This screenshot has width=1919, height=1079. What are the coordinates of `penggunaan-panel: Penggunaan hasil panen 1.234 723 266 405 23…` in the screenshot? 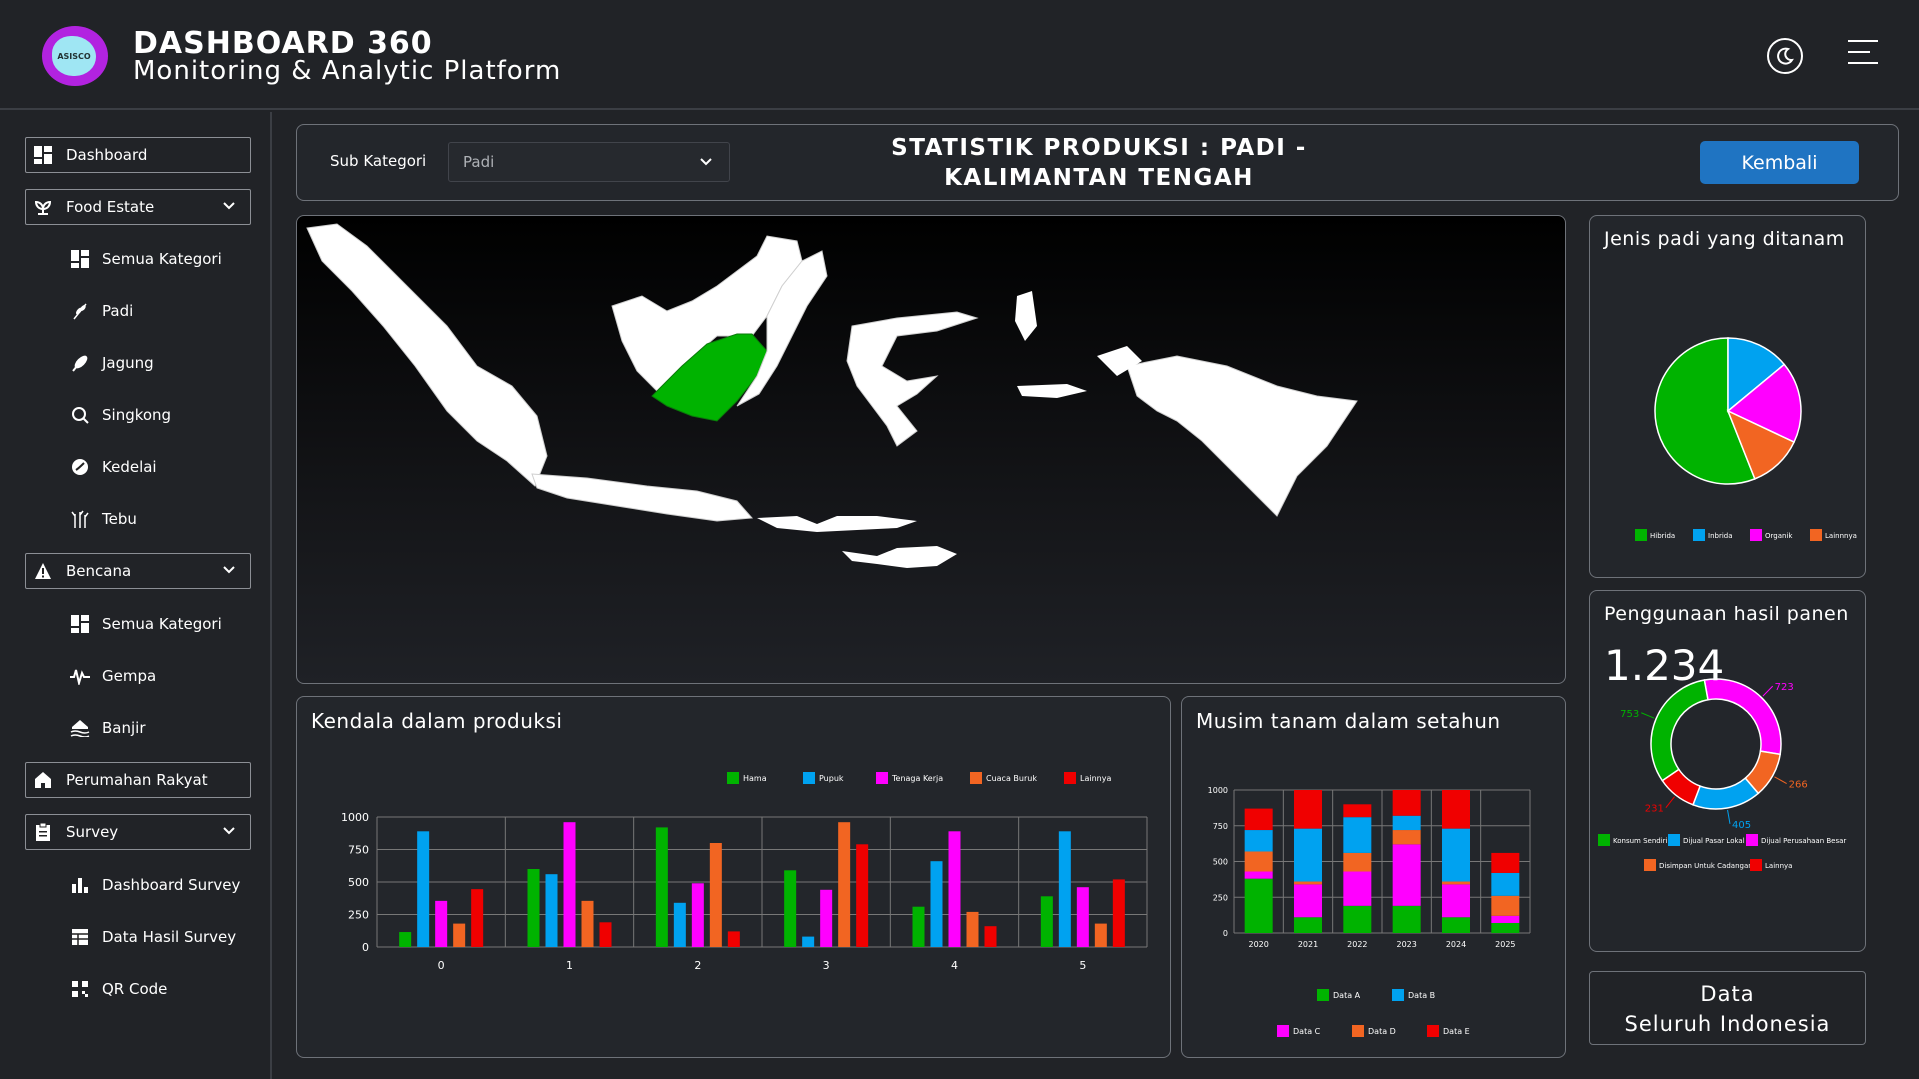 It's located at (1727, 771).